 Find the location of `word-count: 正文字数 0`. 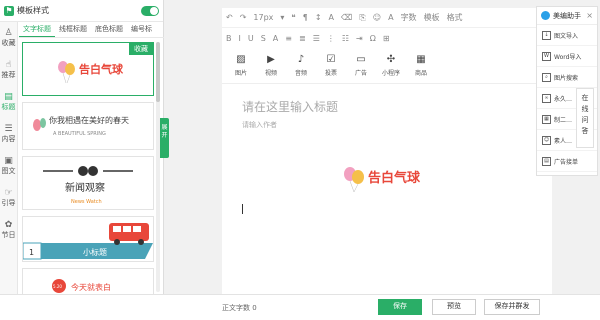

word-count: 正文字数 0 is located at coordinates (239, 308).